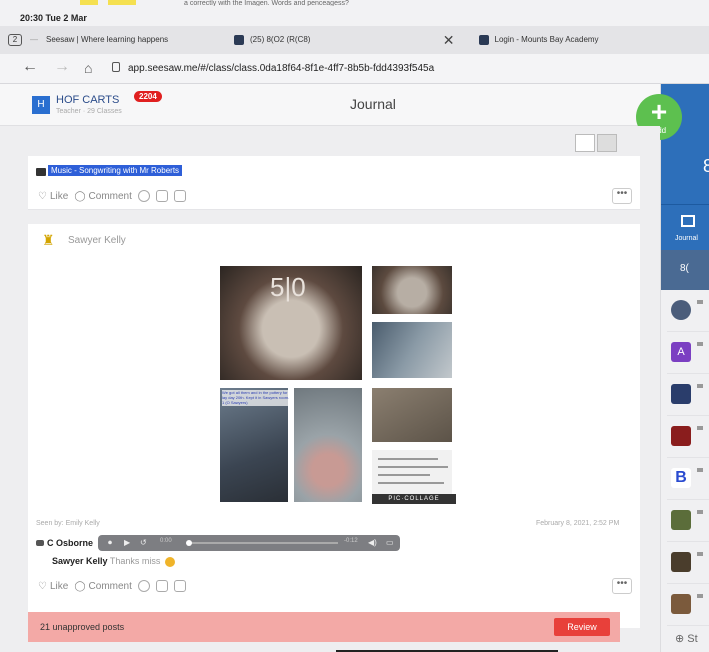  I want to click on close-tab-icon: ✕, so click(449, 40).